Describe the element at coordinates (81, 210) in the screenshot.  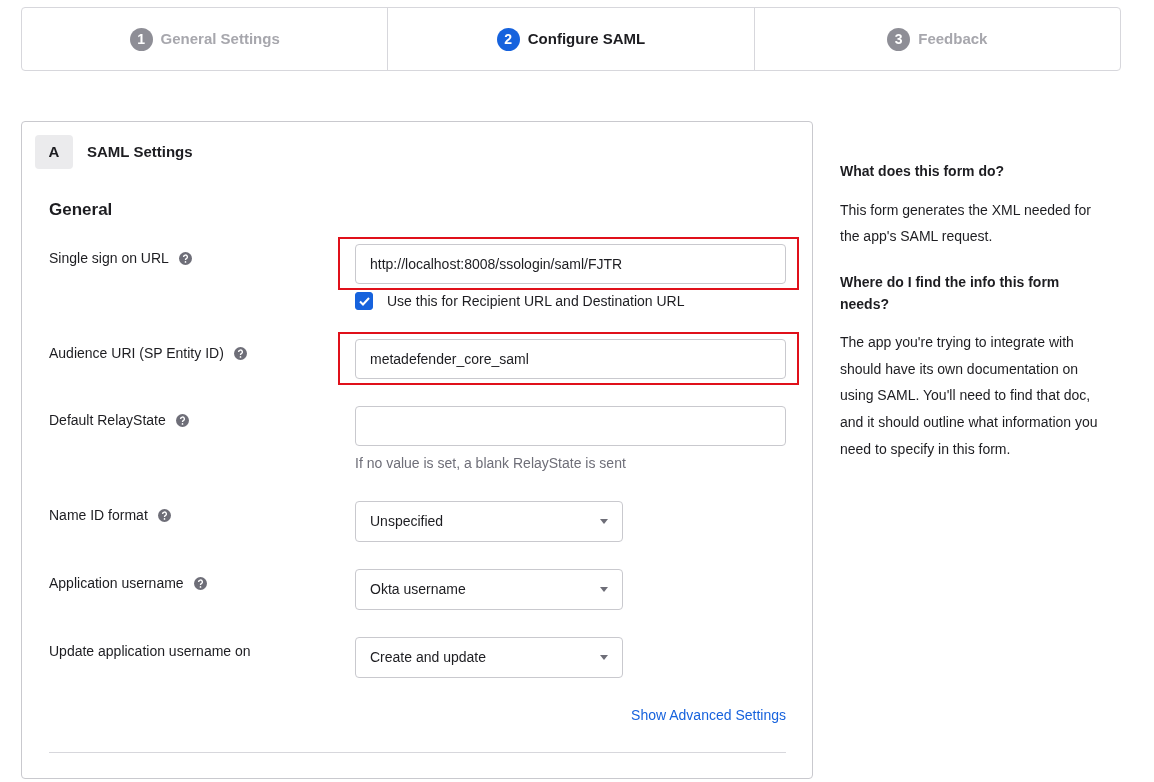
I see `group-heading: General` at that location.